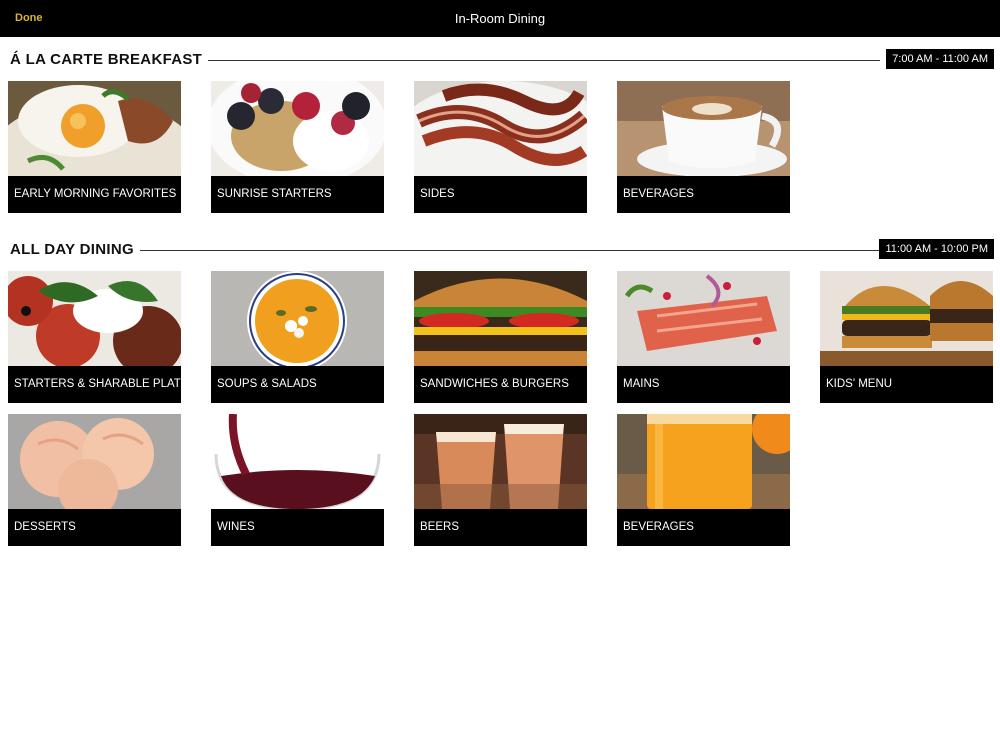 This screenshot has height=750, width=1000. What do you see at coordinates (297, 527) in the screenshot?
I see `tile-label: WINES` at bounding box center [297, 527].